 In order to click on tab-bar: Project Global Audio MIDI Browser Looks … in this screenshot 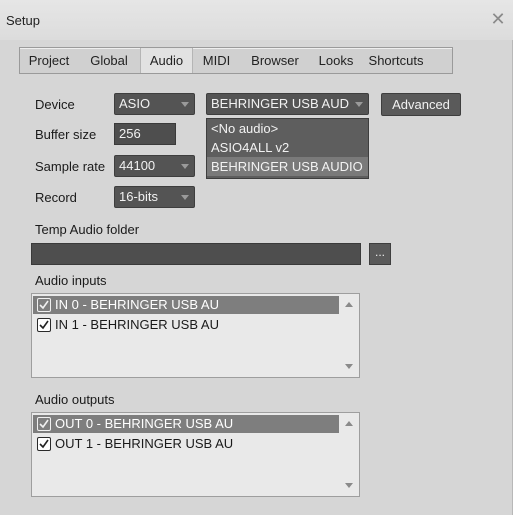, I will do `click(236, 60)`.